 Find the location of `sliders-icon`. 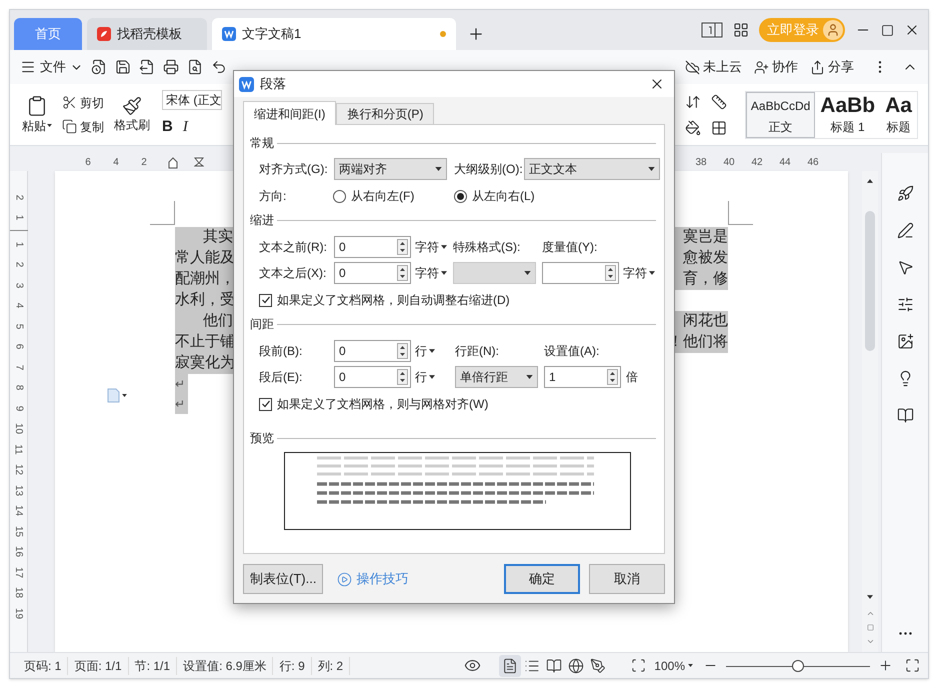

sliders-icon is located at coordinates (905, 304).